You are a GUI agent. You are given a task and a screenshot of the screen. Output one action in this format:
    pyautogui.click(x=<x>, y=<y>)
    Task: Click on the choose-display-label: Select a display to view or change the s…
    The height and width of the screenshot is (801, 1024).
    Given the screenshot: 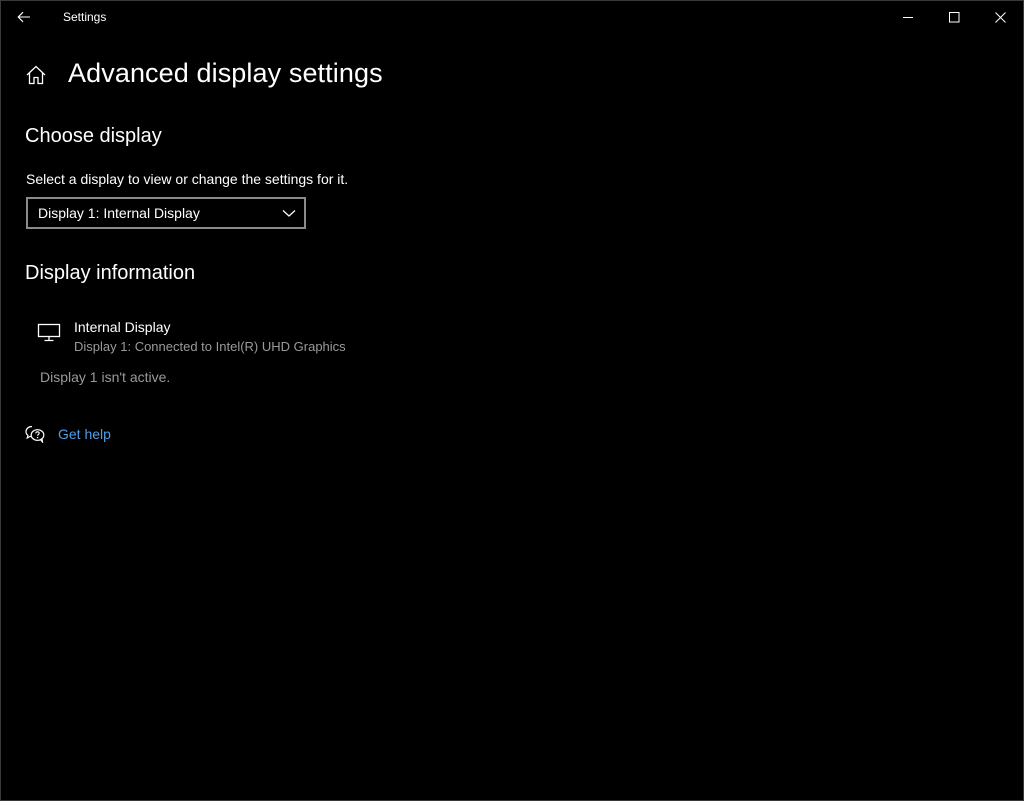 What is the action you would take?
    pyautogui.click(x=187, y=179)
    